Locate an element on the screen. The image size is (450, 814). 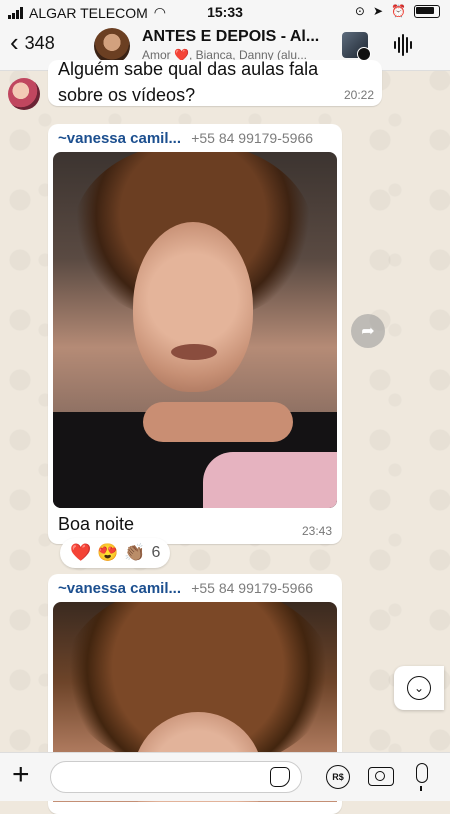
audio-wave-icon is located at coordinates (403, 45).